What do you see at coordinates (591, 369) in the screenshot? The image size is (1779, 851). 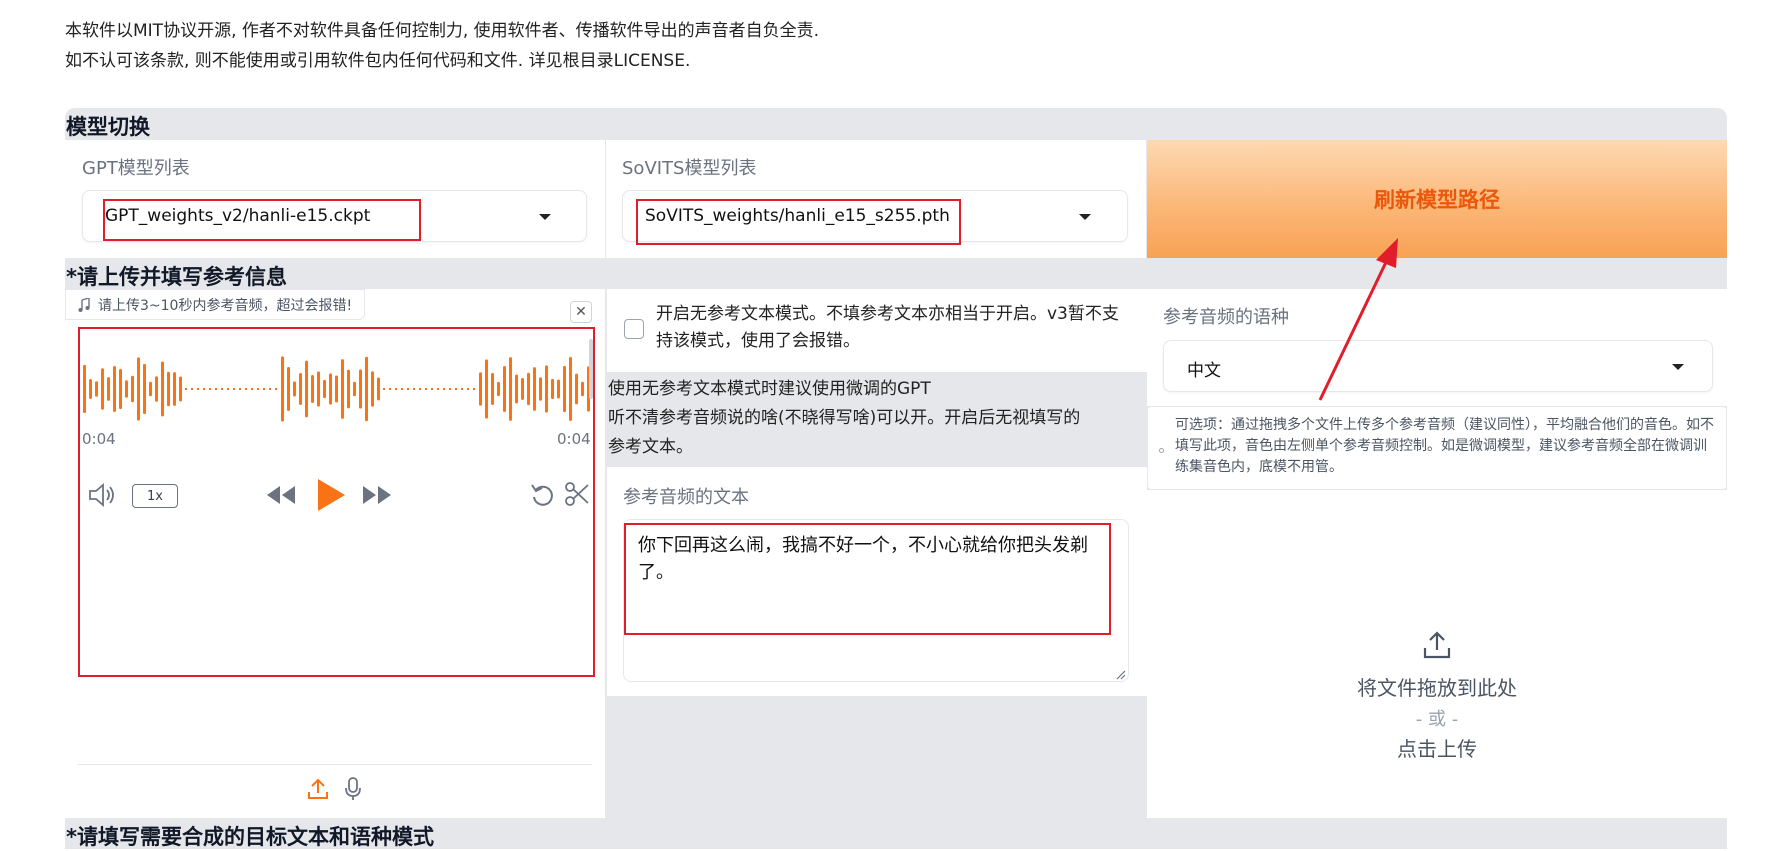 I see `scrollbar` at bounding box center [591, 369].